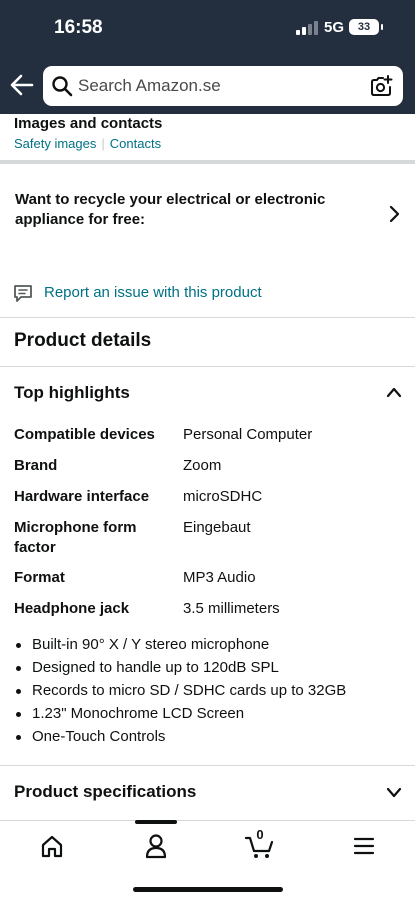  What do you see at coordinates (83, 340) in the screenshot?
I see `product-details-title: Product details` at bounding box center [83, 340].